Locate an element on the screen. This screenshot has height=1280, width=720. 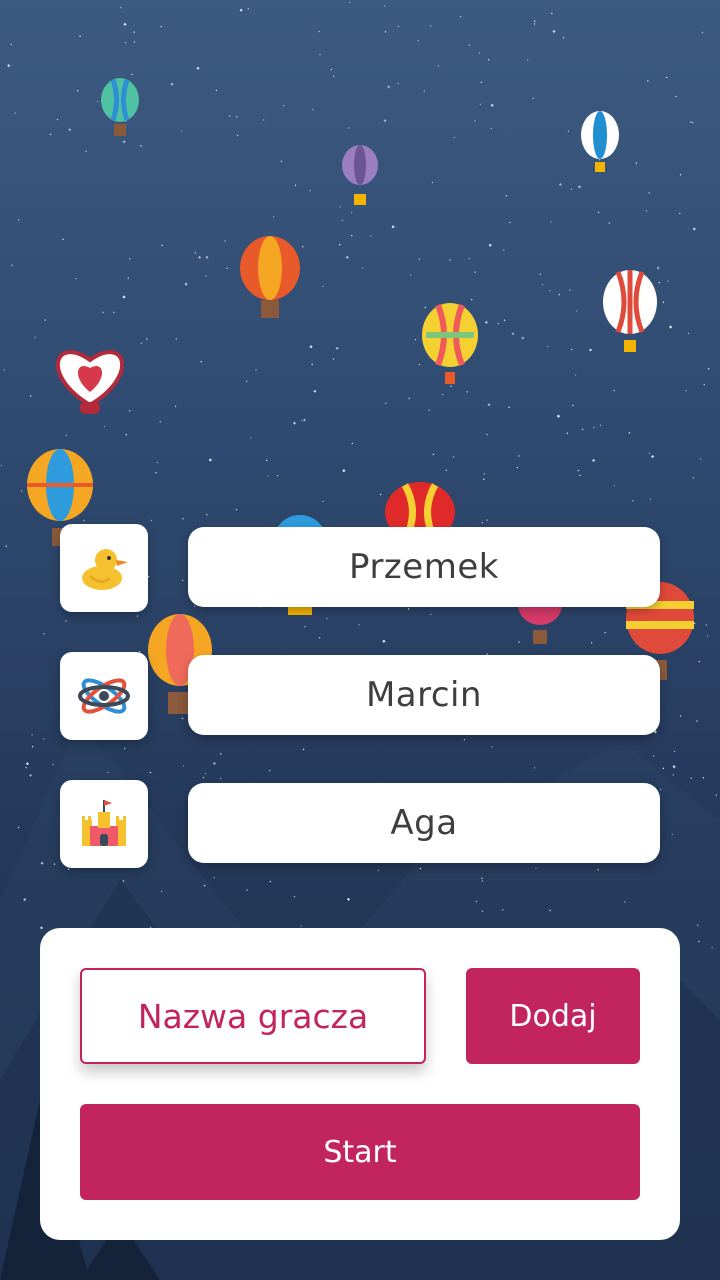
player-row: Marcin is located at coordinates (360, 696).